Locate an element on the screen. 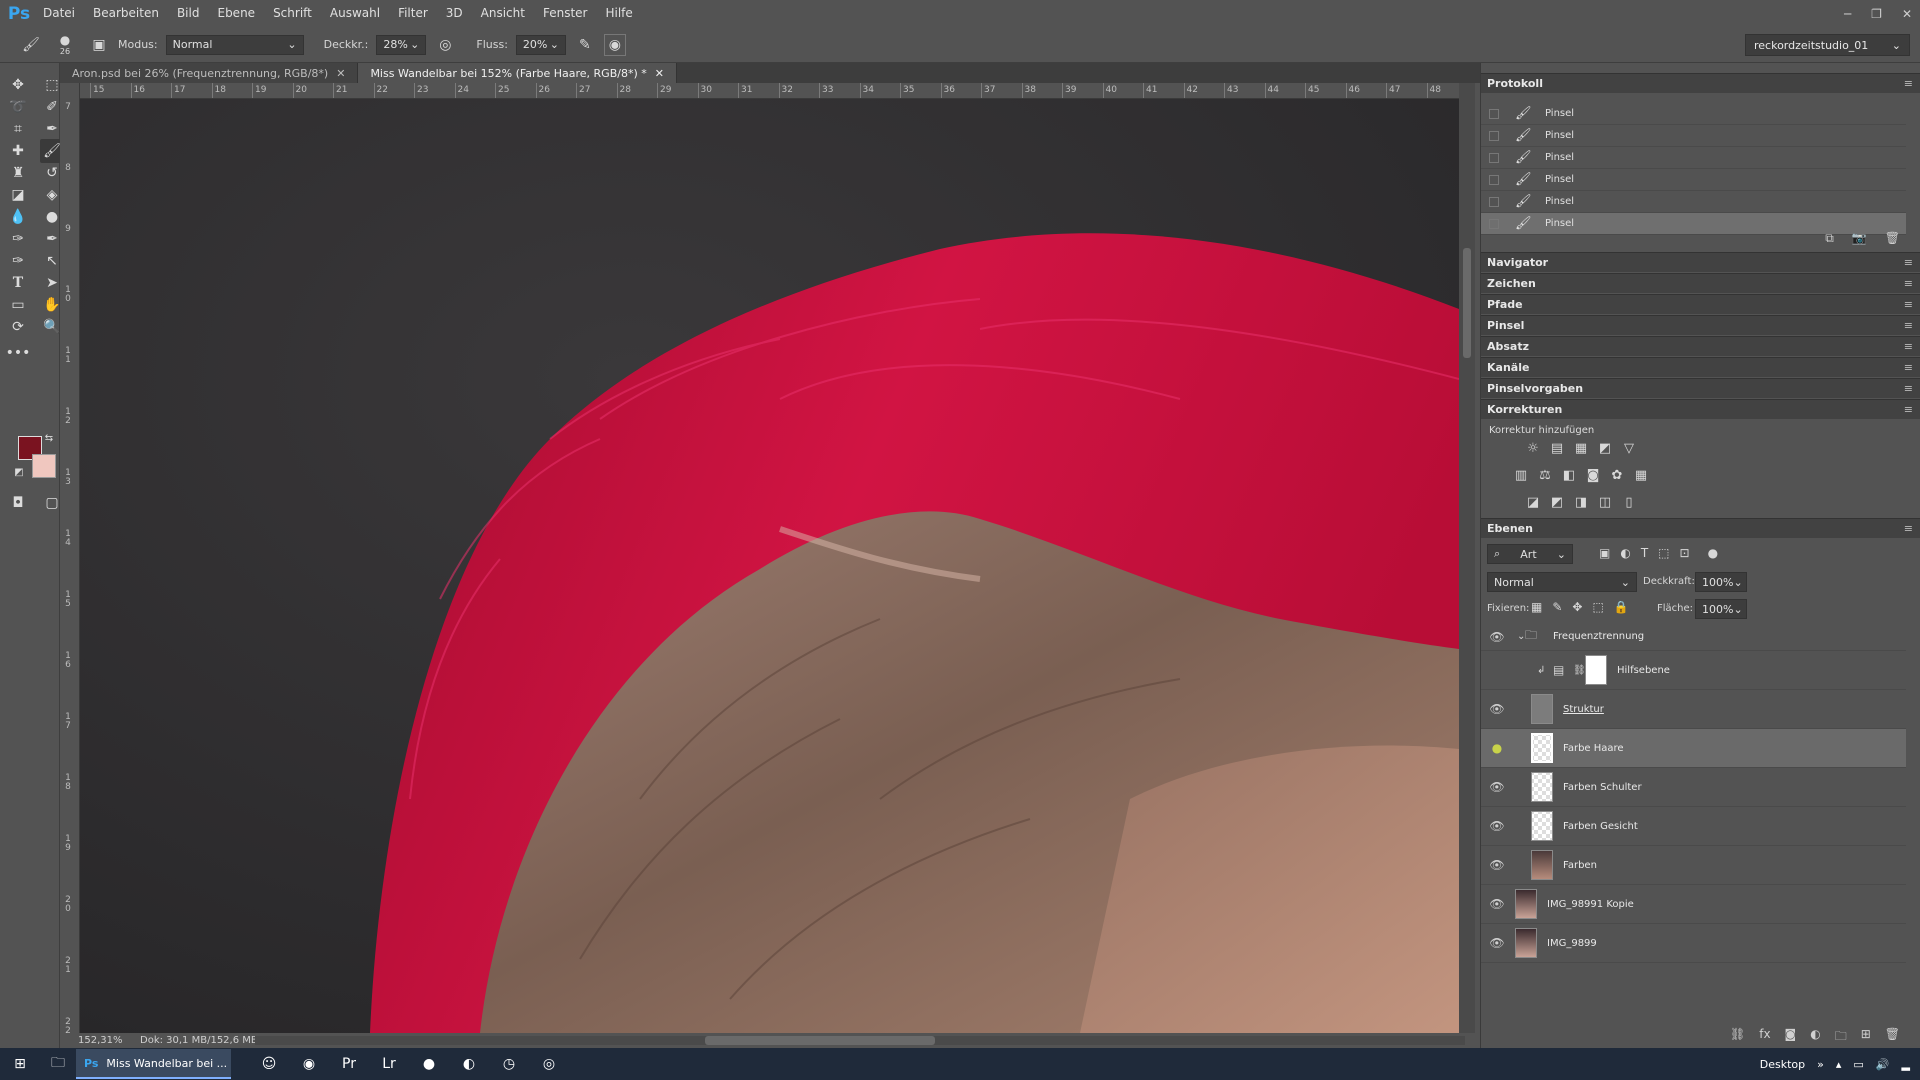 This screenshot has width=1920, height=1080. deckkraft-select: 28% ⌄ is located at coordinates (401, 44).